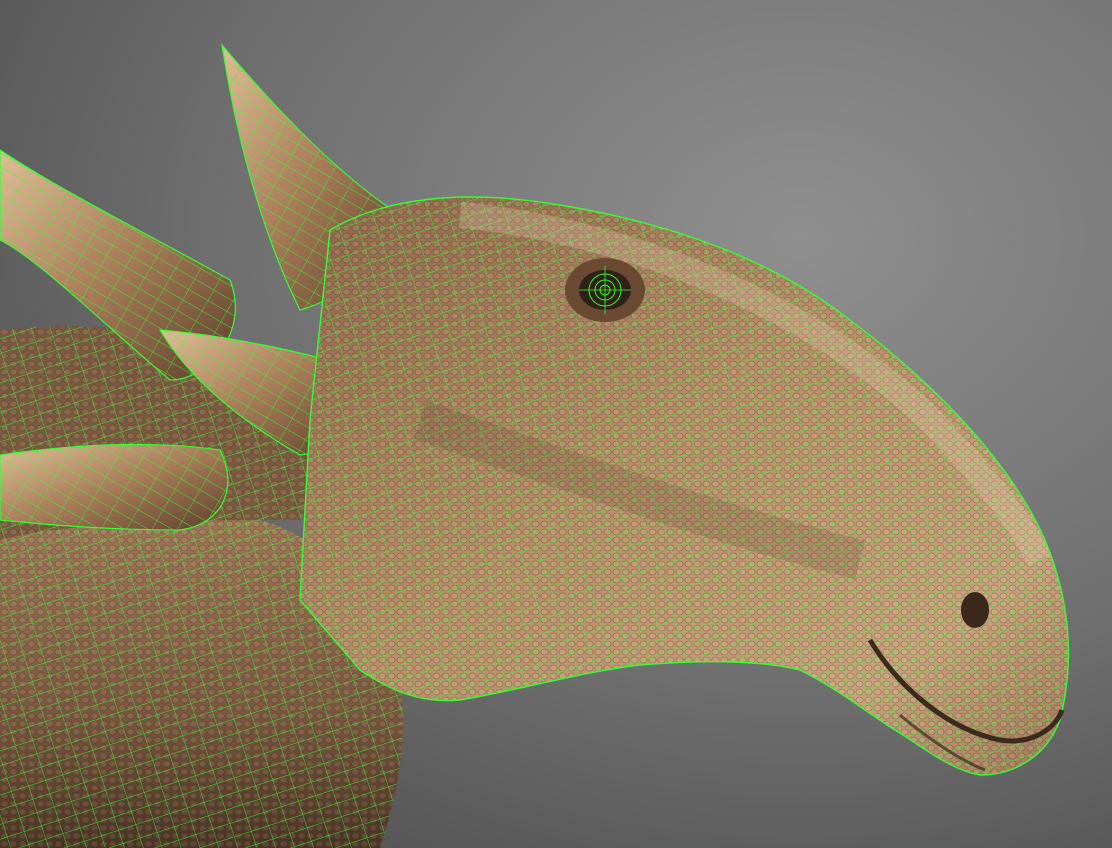  I want to click on nostril, so click(975, 610).